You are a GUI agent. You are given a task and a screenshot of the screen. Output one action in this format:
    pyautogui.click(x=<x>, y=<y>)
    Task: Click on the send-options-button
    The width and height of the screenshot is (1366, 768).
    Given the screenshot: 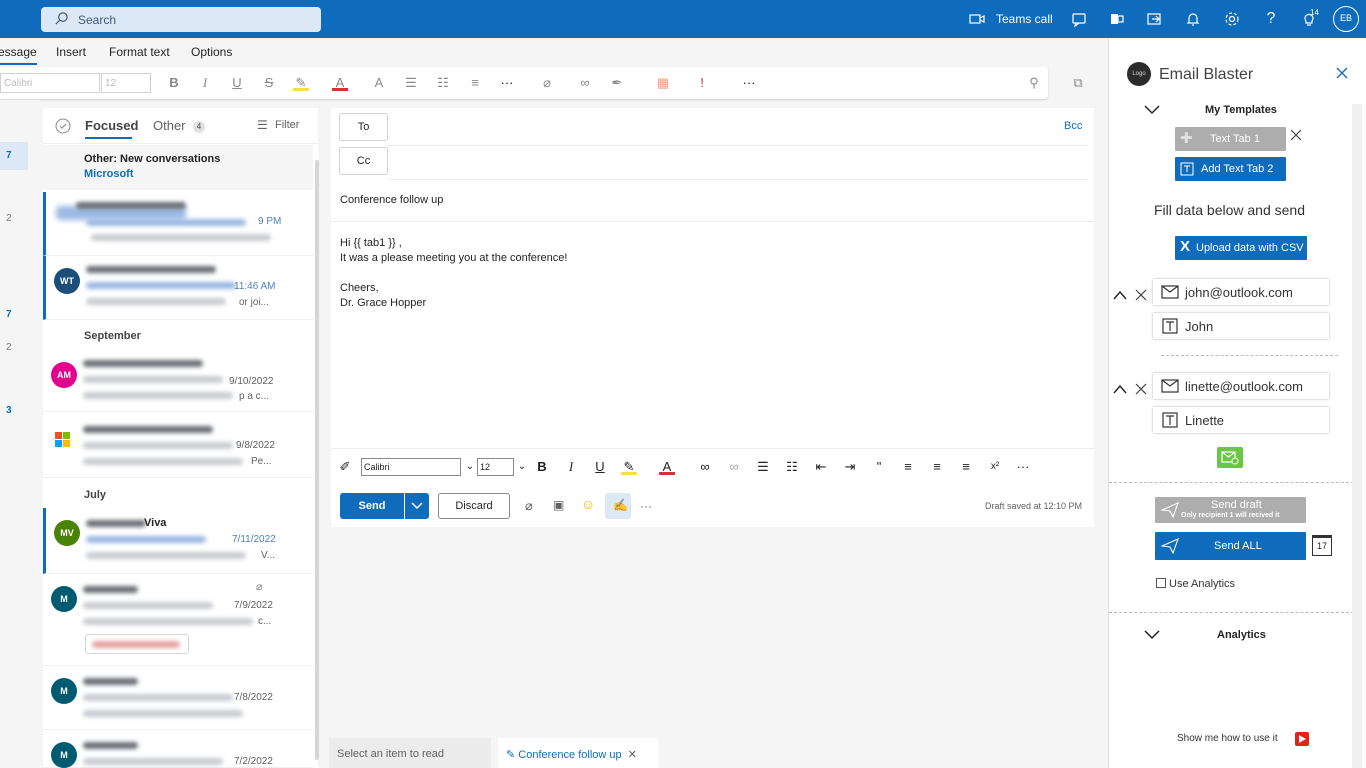 What is the action you would take?
    pyautogui.click(x=416, y=506)
    